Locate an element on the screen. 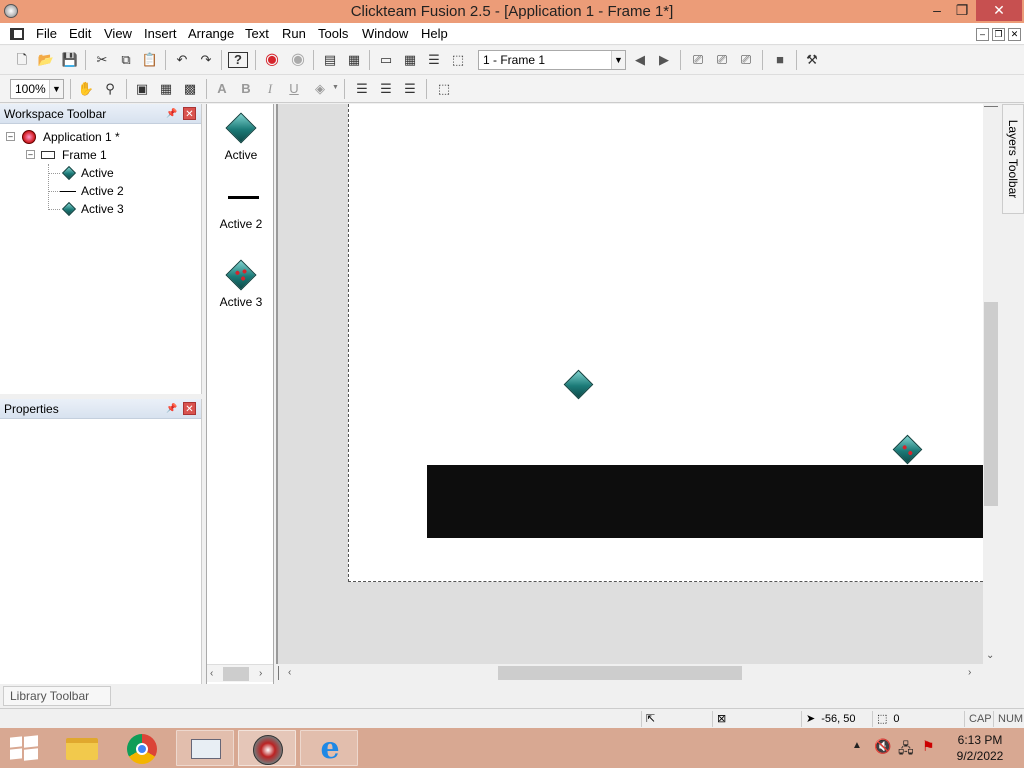 This screenshot has height=768, width=1024. storyboard-editor-icon: ▤ is located at coordinates (330, 60).